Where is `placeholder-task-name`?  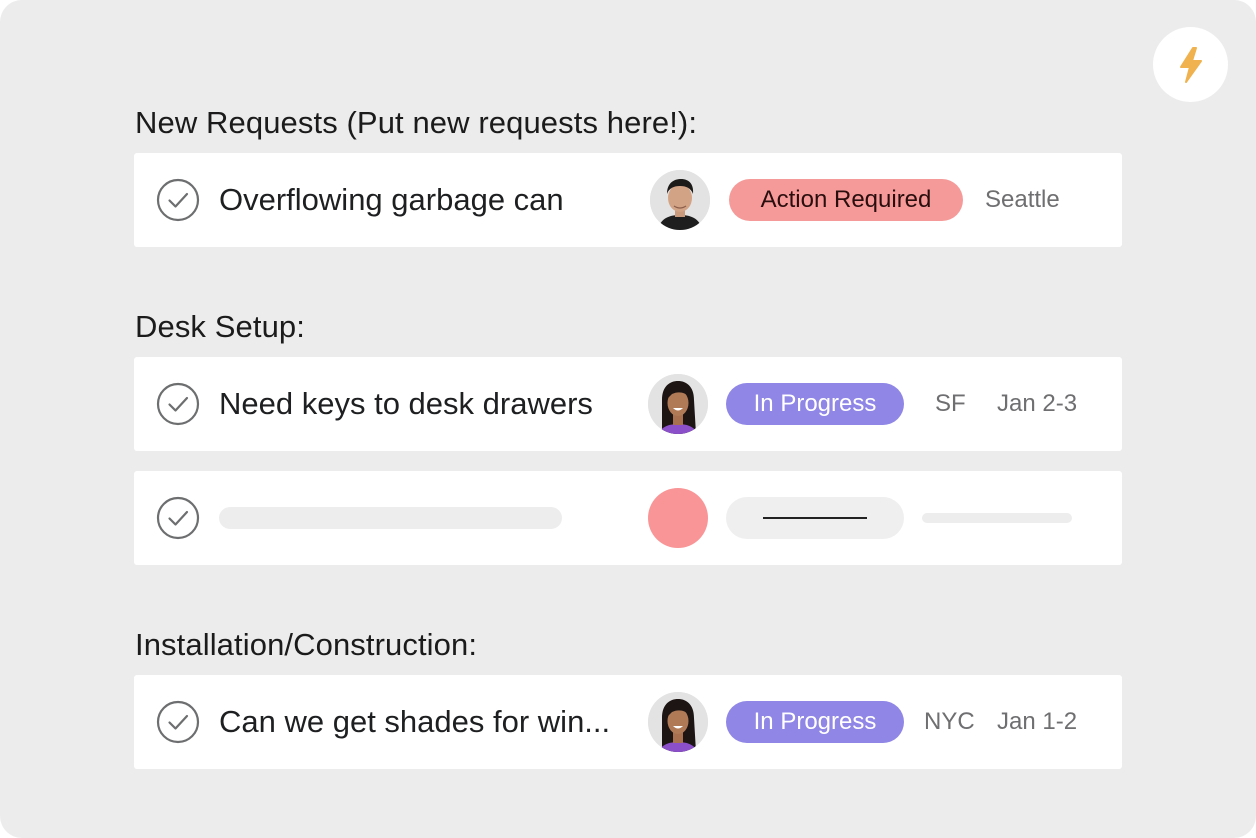
placeholder-task-name is located at coordinates (390, 518).